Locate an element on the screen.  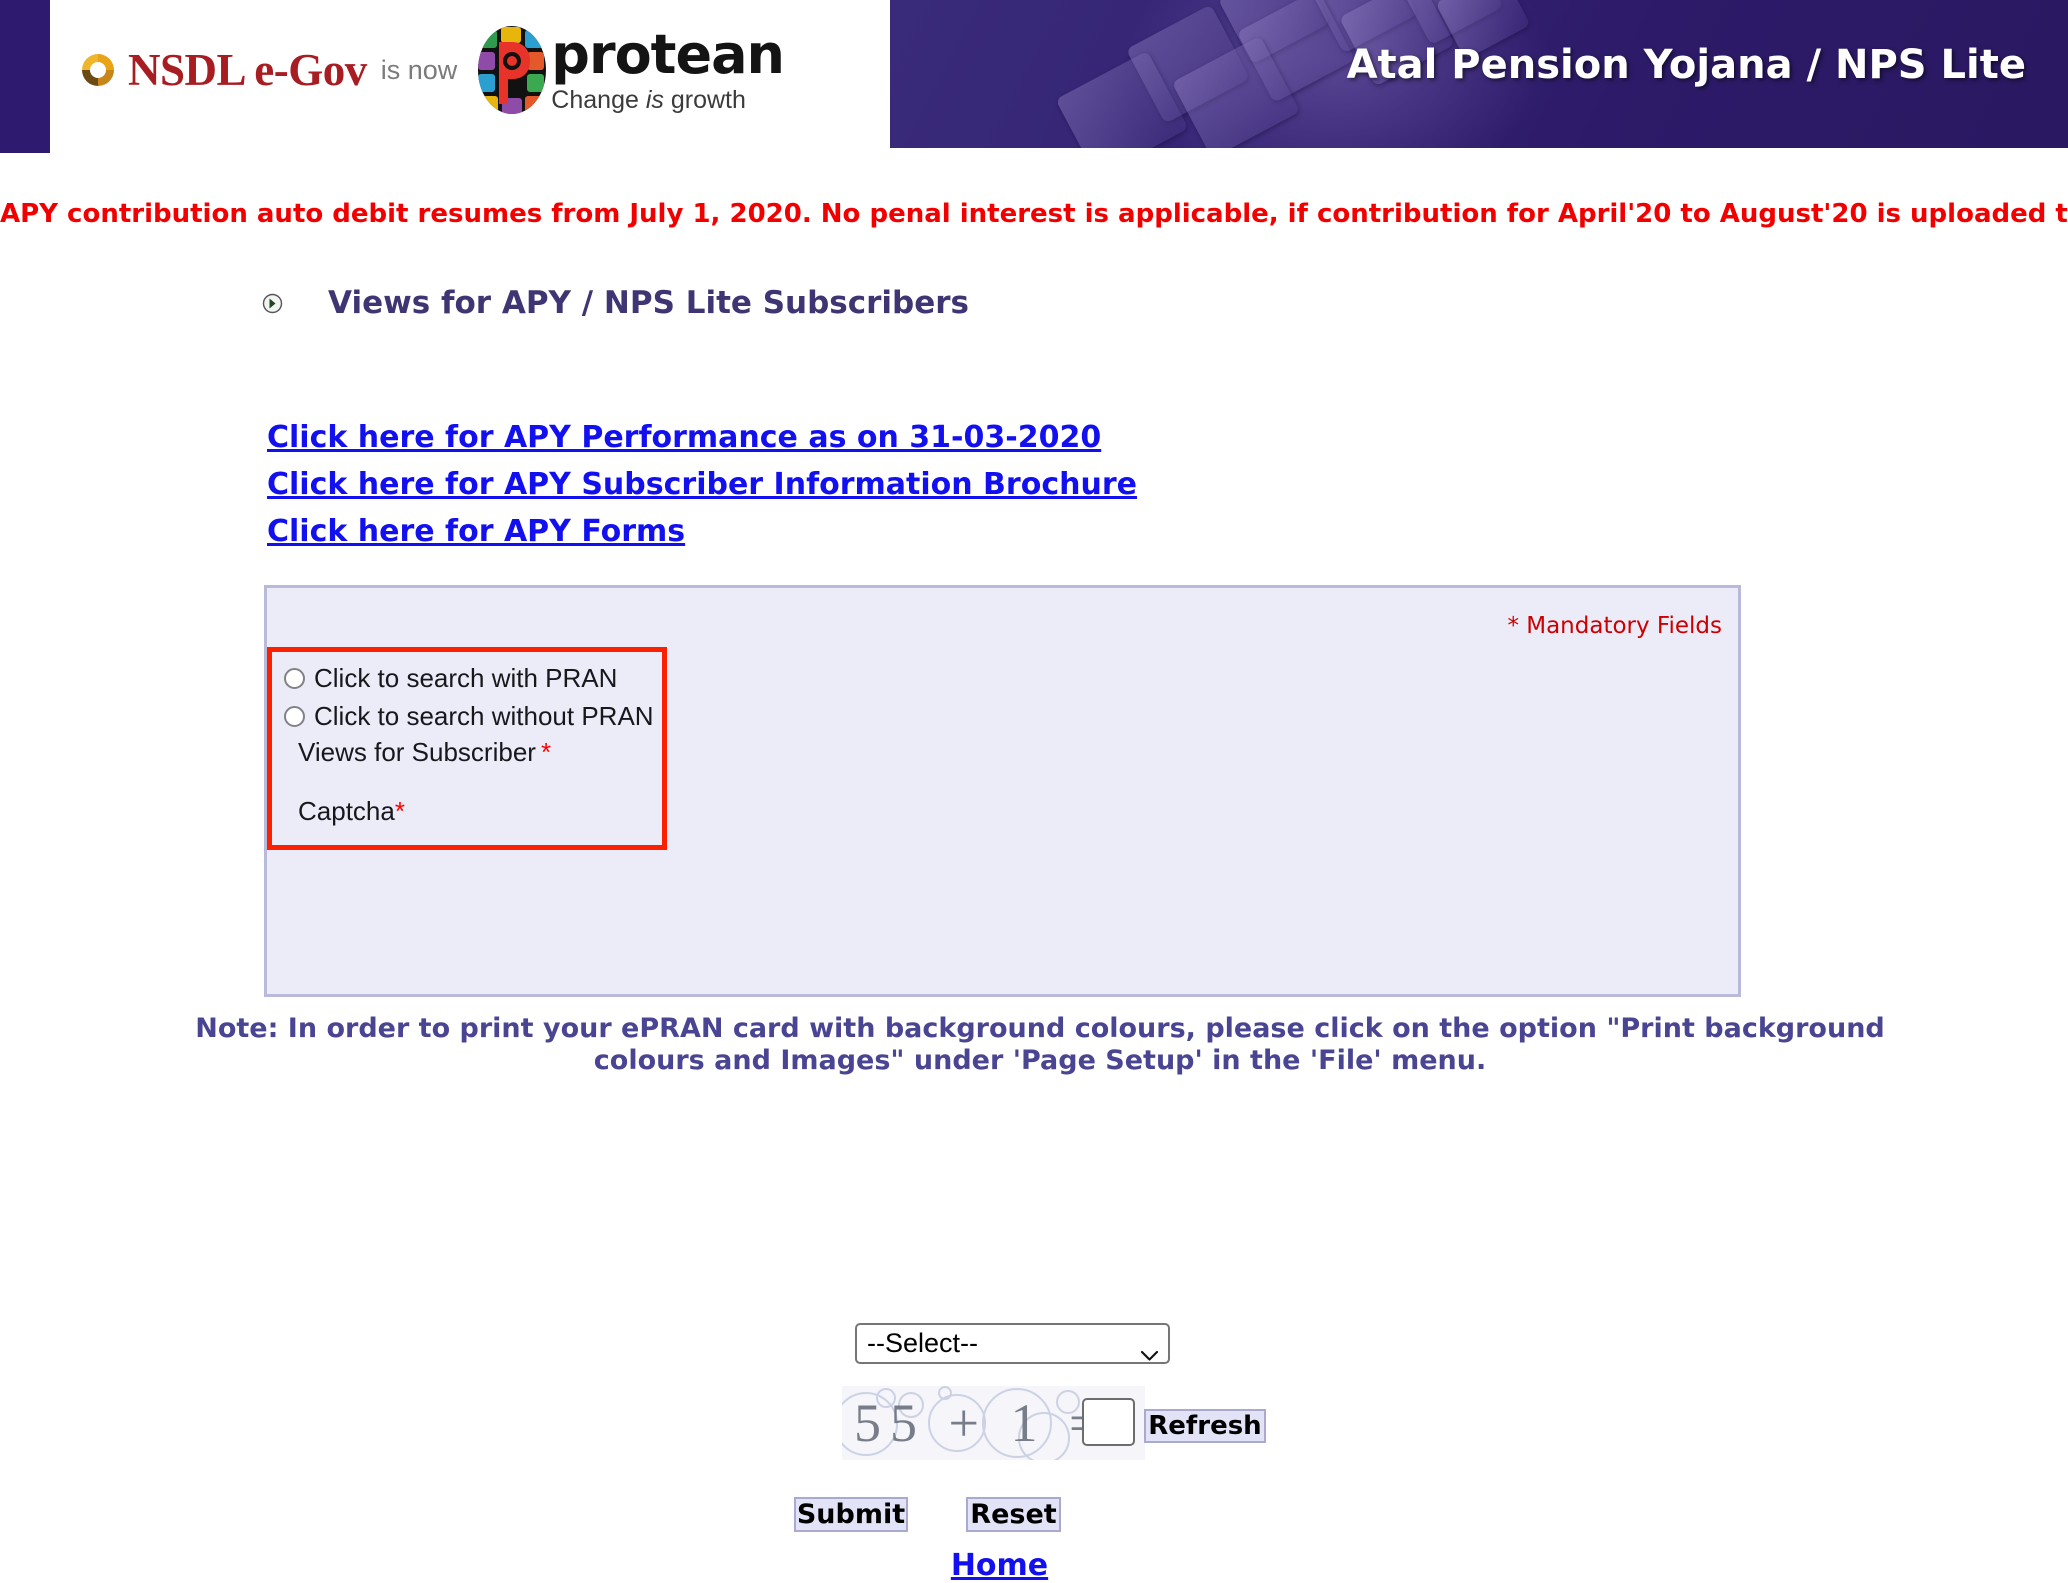
nsdl-wordmark: NSDL e-Gov is located at coordinates (247, 70).